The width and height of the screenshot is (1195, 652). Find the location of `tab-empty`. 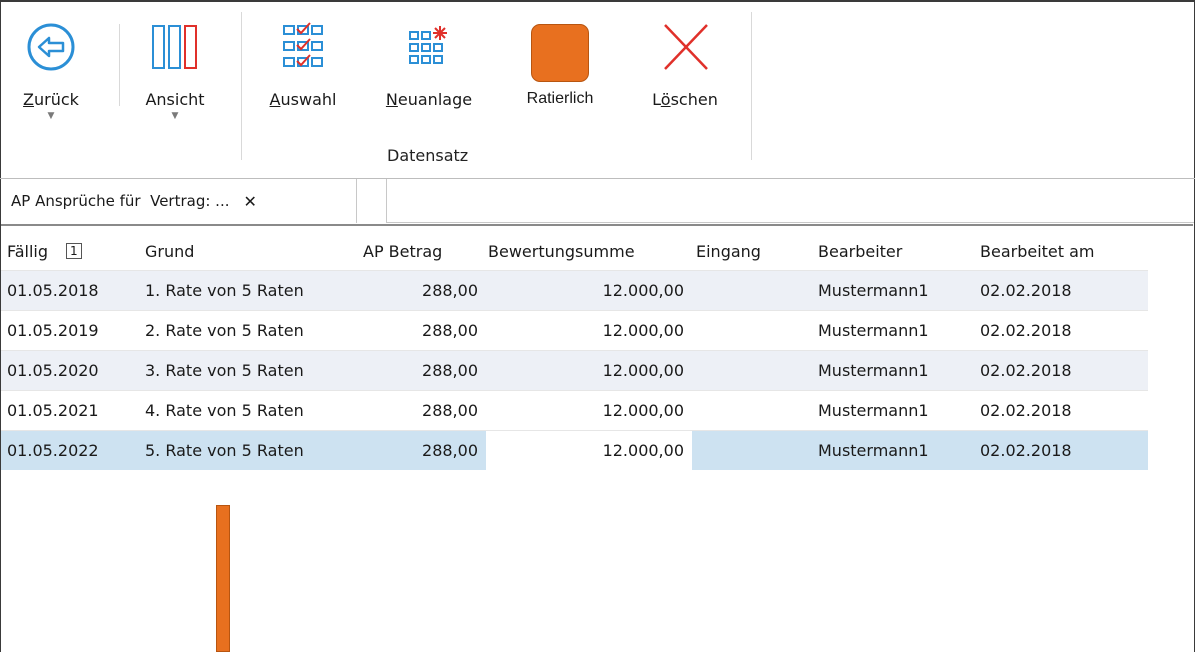

tab-empty is located at coordinates (372, 201).